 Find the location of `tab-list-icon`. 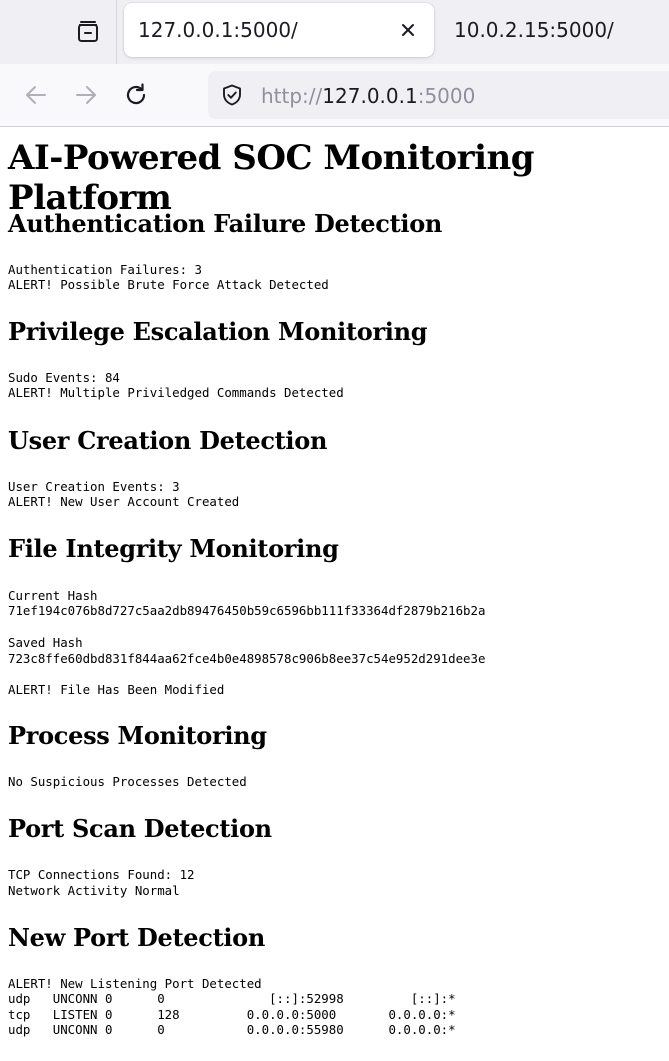

tab-list-icon is located at coordinates (88, 31).